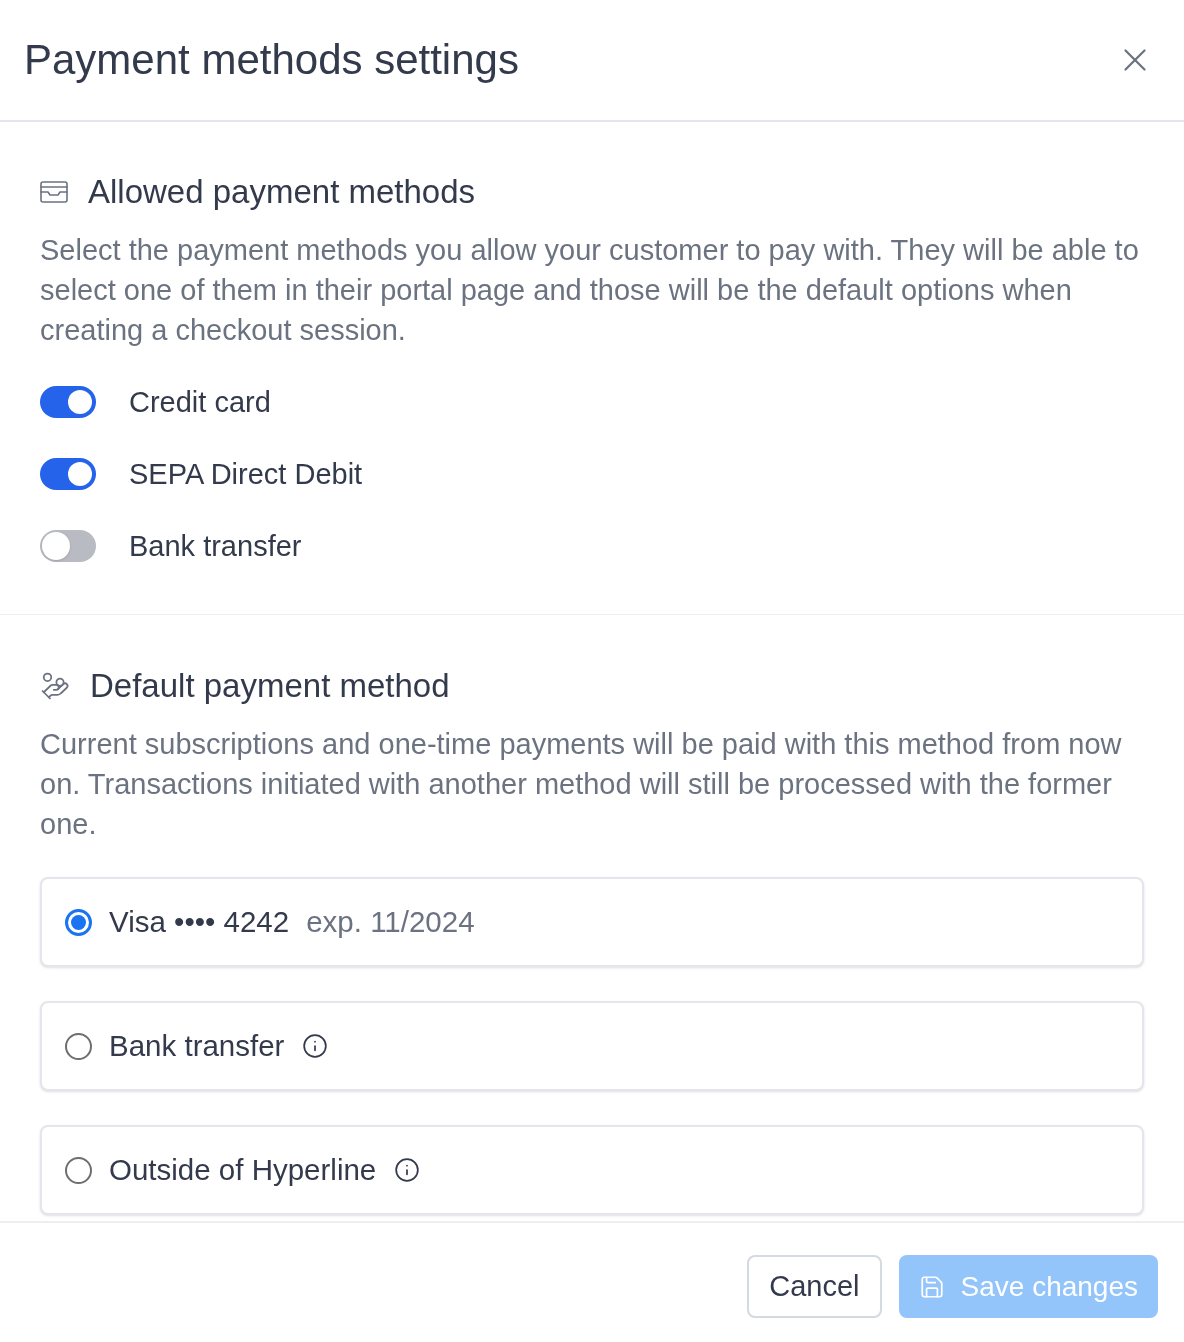  What do you see at coordinates (215, 546) in the screenshot?
I see `method-label: Bank transfer` at bounding box center [215, 546].